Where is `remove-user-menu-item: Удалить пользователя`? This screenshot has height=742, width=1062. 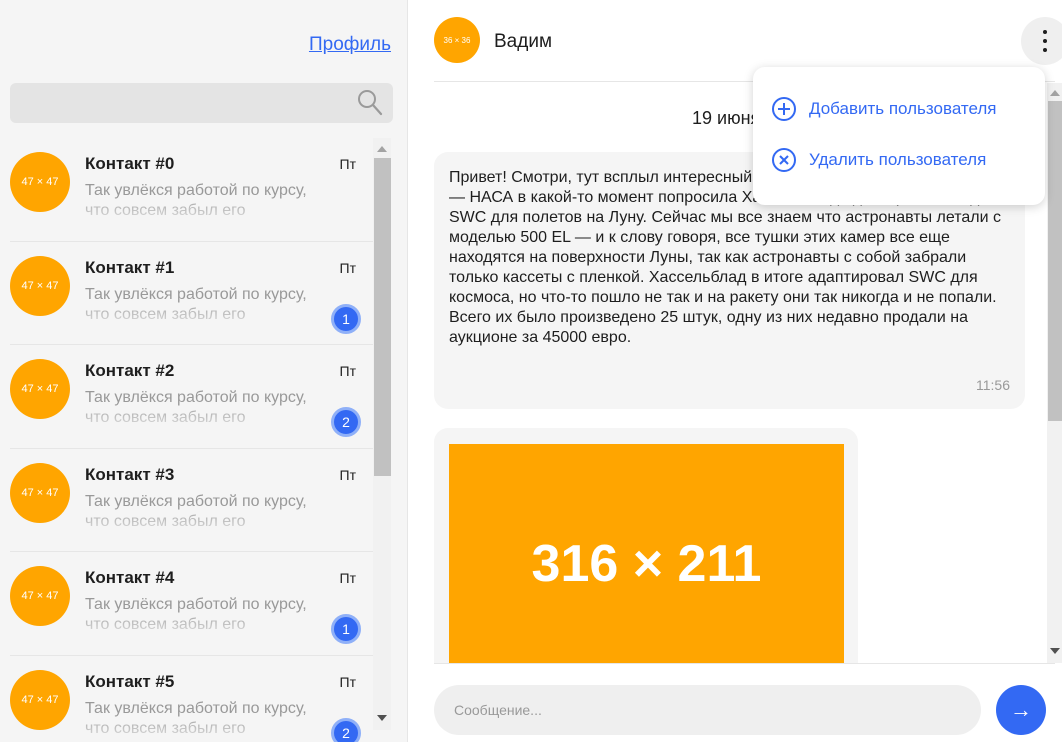 remove-user-menu-item: Удалить пользователя is located at coordinates (878, 160).